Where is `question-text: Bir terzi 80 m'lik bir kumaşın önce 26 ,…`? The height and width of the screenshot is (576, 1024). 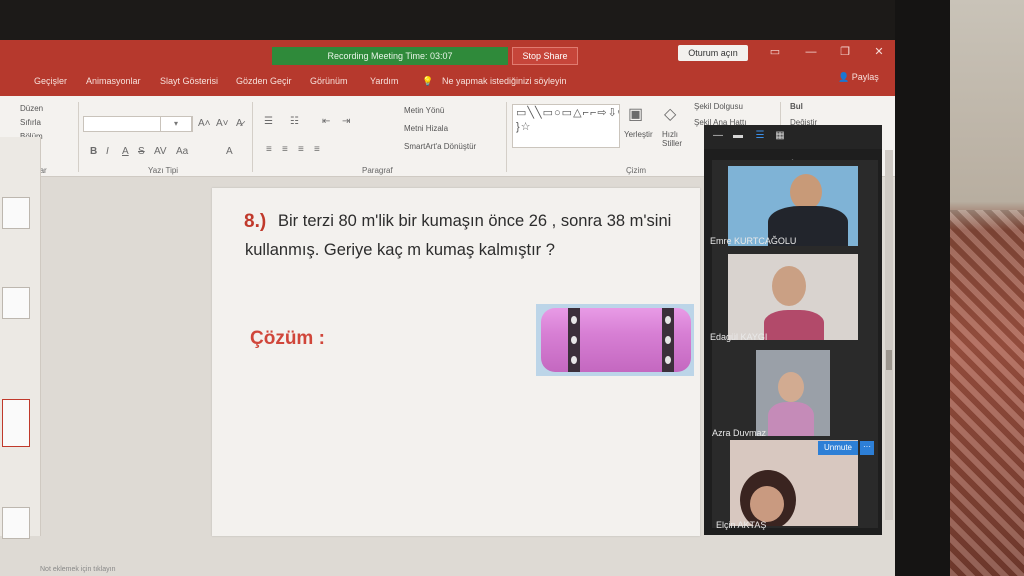
question-text: Bir terzi 80 m'lik bir kumaşın önce 26 ,… is located at coordinates (460, 236).